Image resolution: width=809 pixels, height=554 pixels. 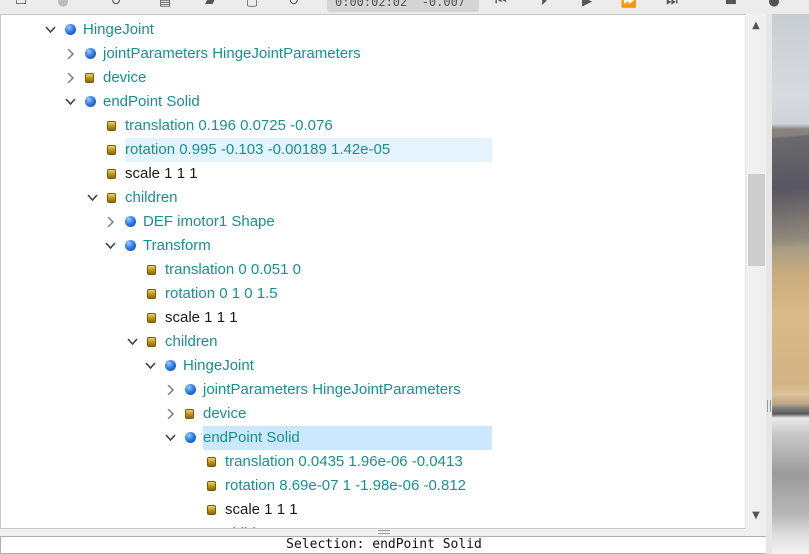 I want to click on field-transform-scale: scale 1 1 1, so click(x=373, y=318).